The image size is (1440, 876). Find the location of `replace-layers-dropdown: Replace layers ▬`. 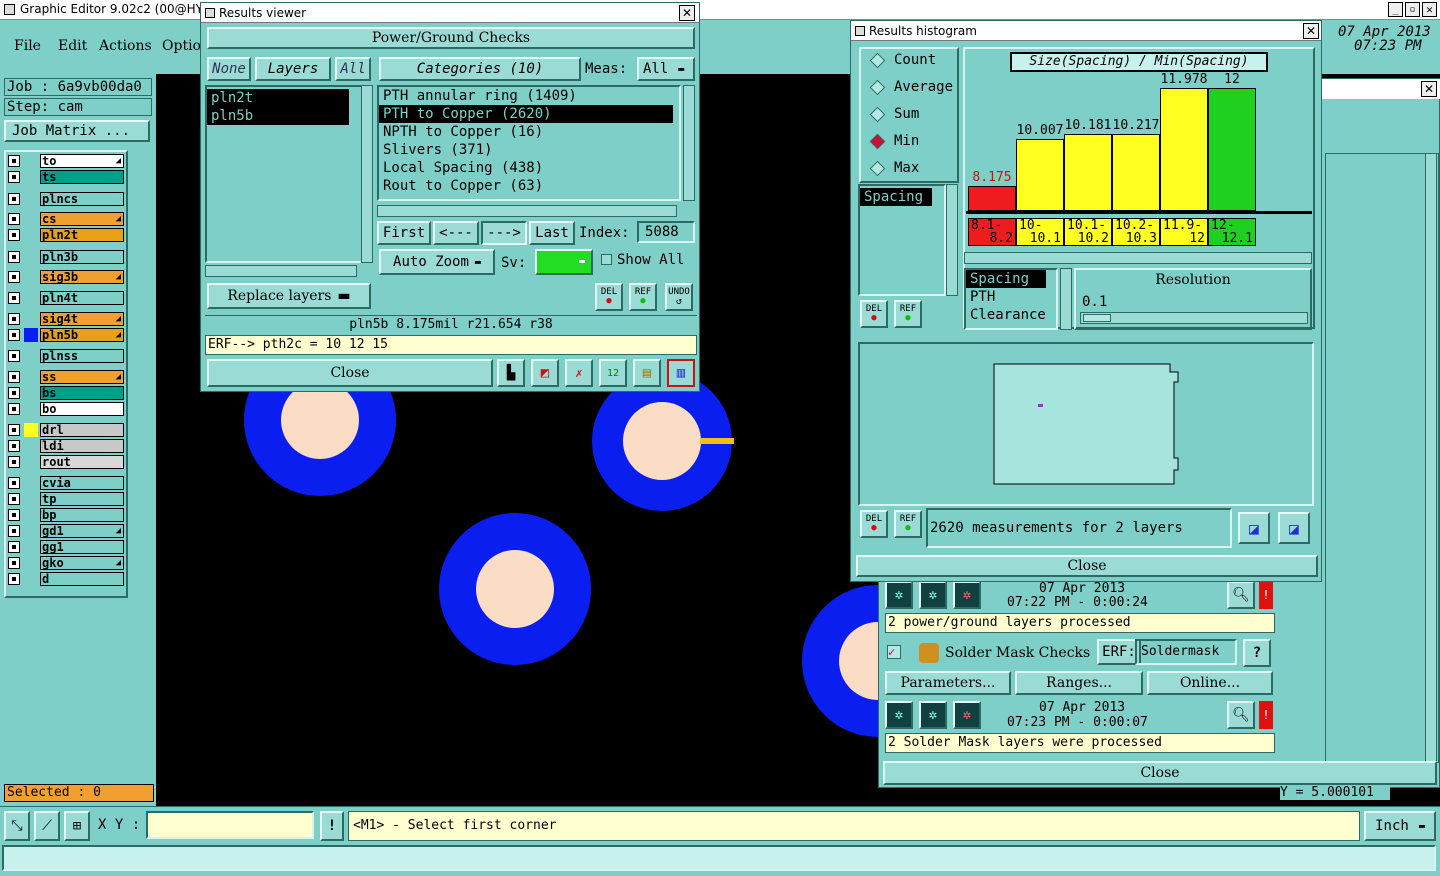

replace-layers-dropdown: Replace layers ▬ is located at coordinates (289, 296).